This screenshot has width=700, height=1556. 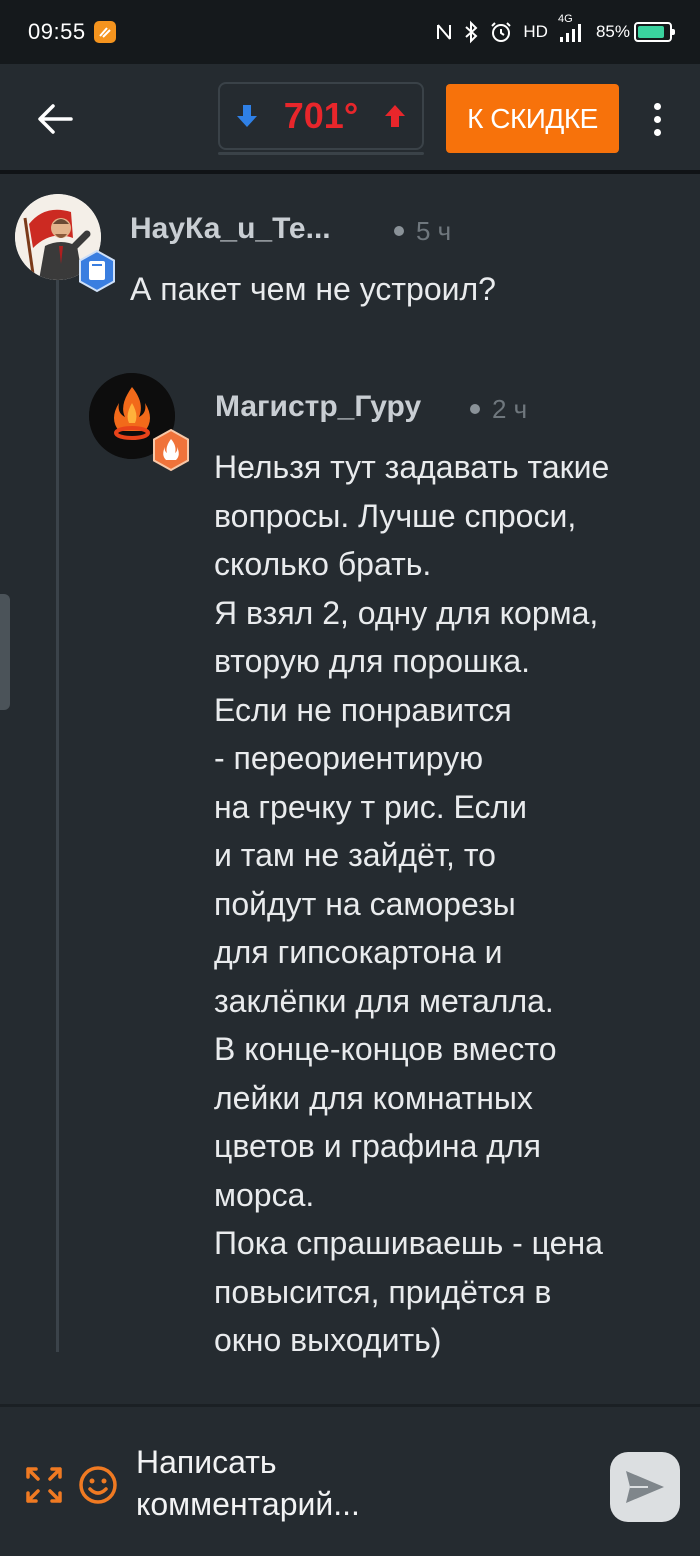 What do you see at coordinates (434, 231) in the screenshot?
I see `comment-time: 5 ч` at bounding box center [434, 231].